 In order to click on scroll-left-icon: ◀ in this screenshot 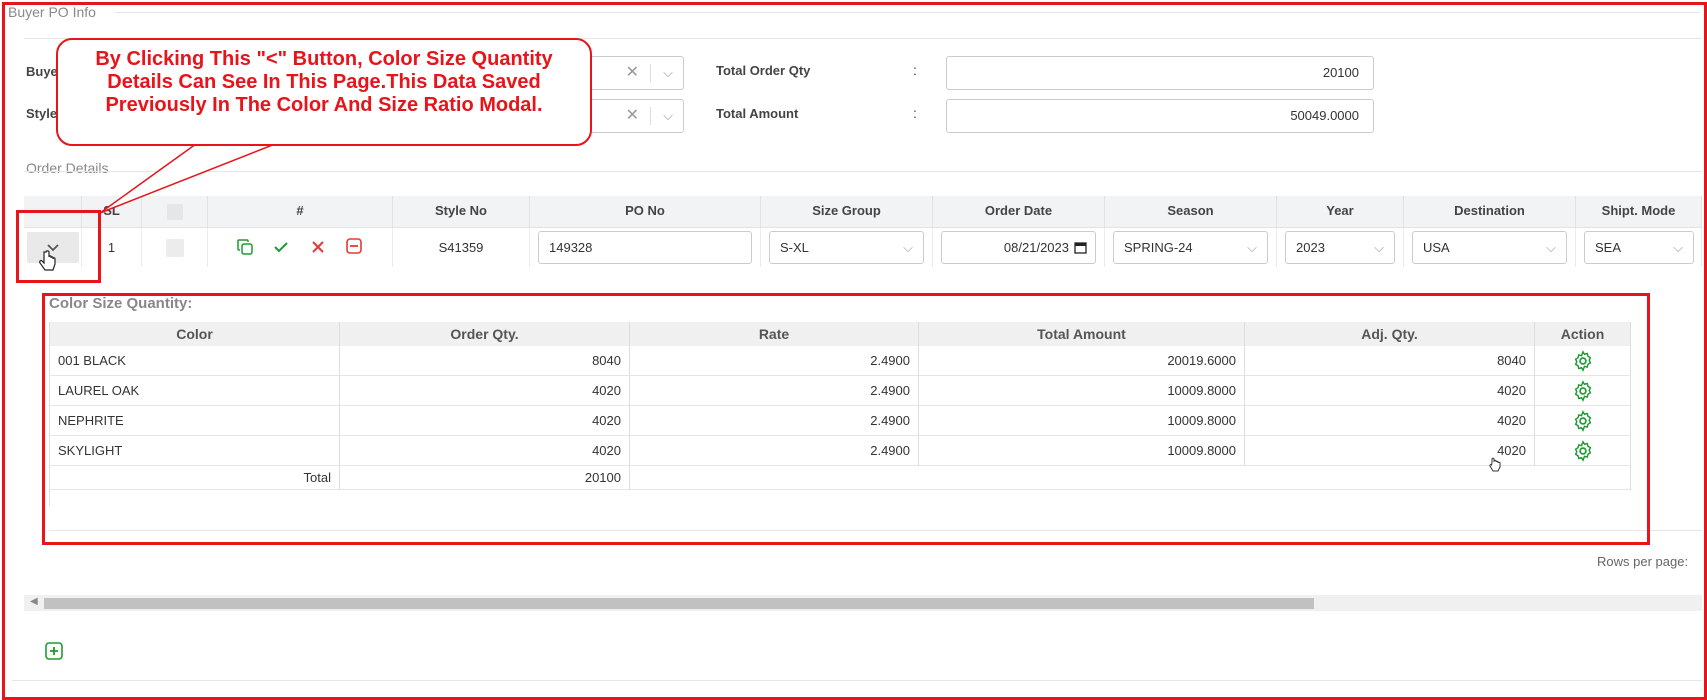, I will do `click(34, 601)`.